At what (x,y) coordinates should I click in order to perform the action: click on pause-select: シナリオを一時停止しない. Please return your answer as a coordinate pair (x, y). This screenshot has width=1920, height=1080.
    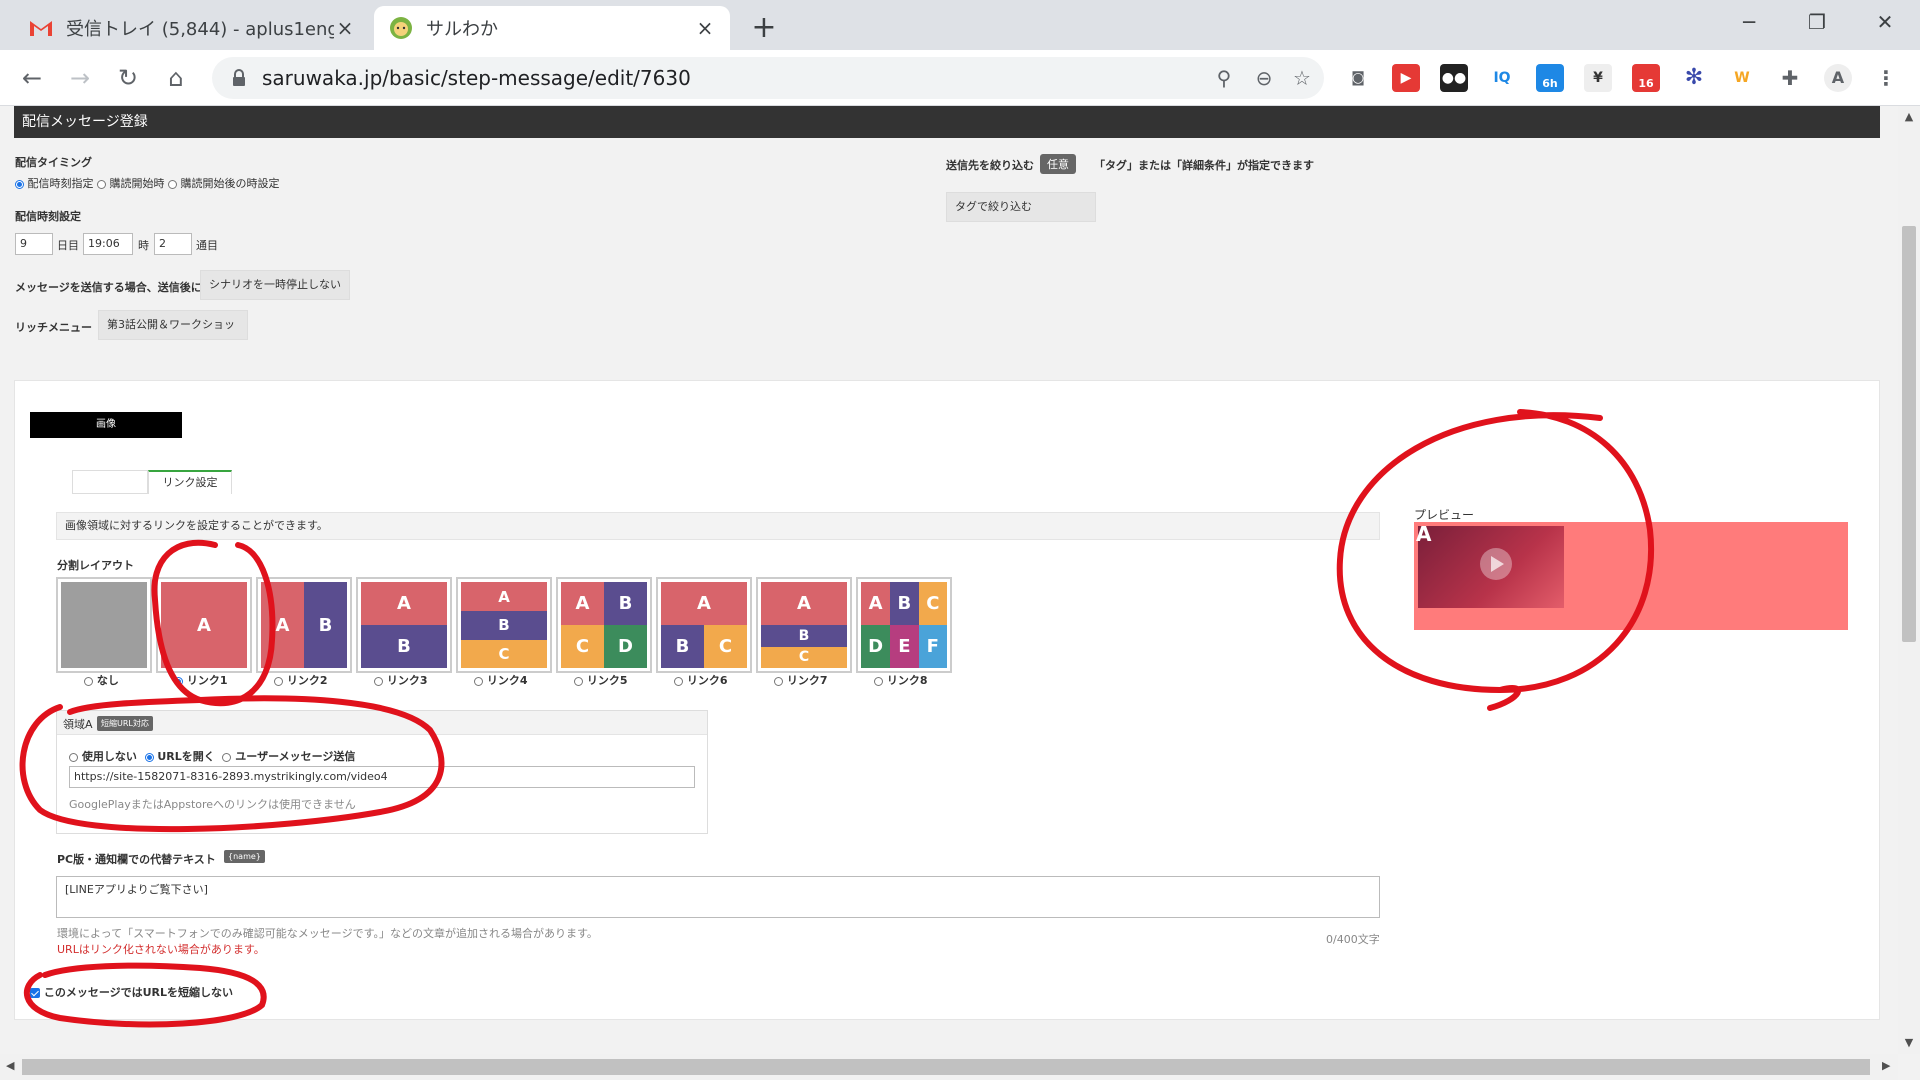
    Looking at the image, I should click on (275, 285).